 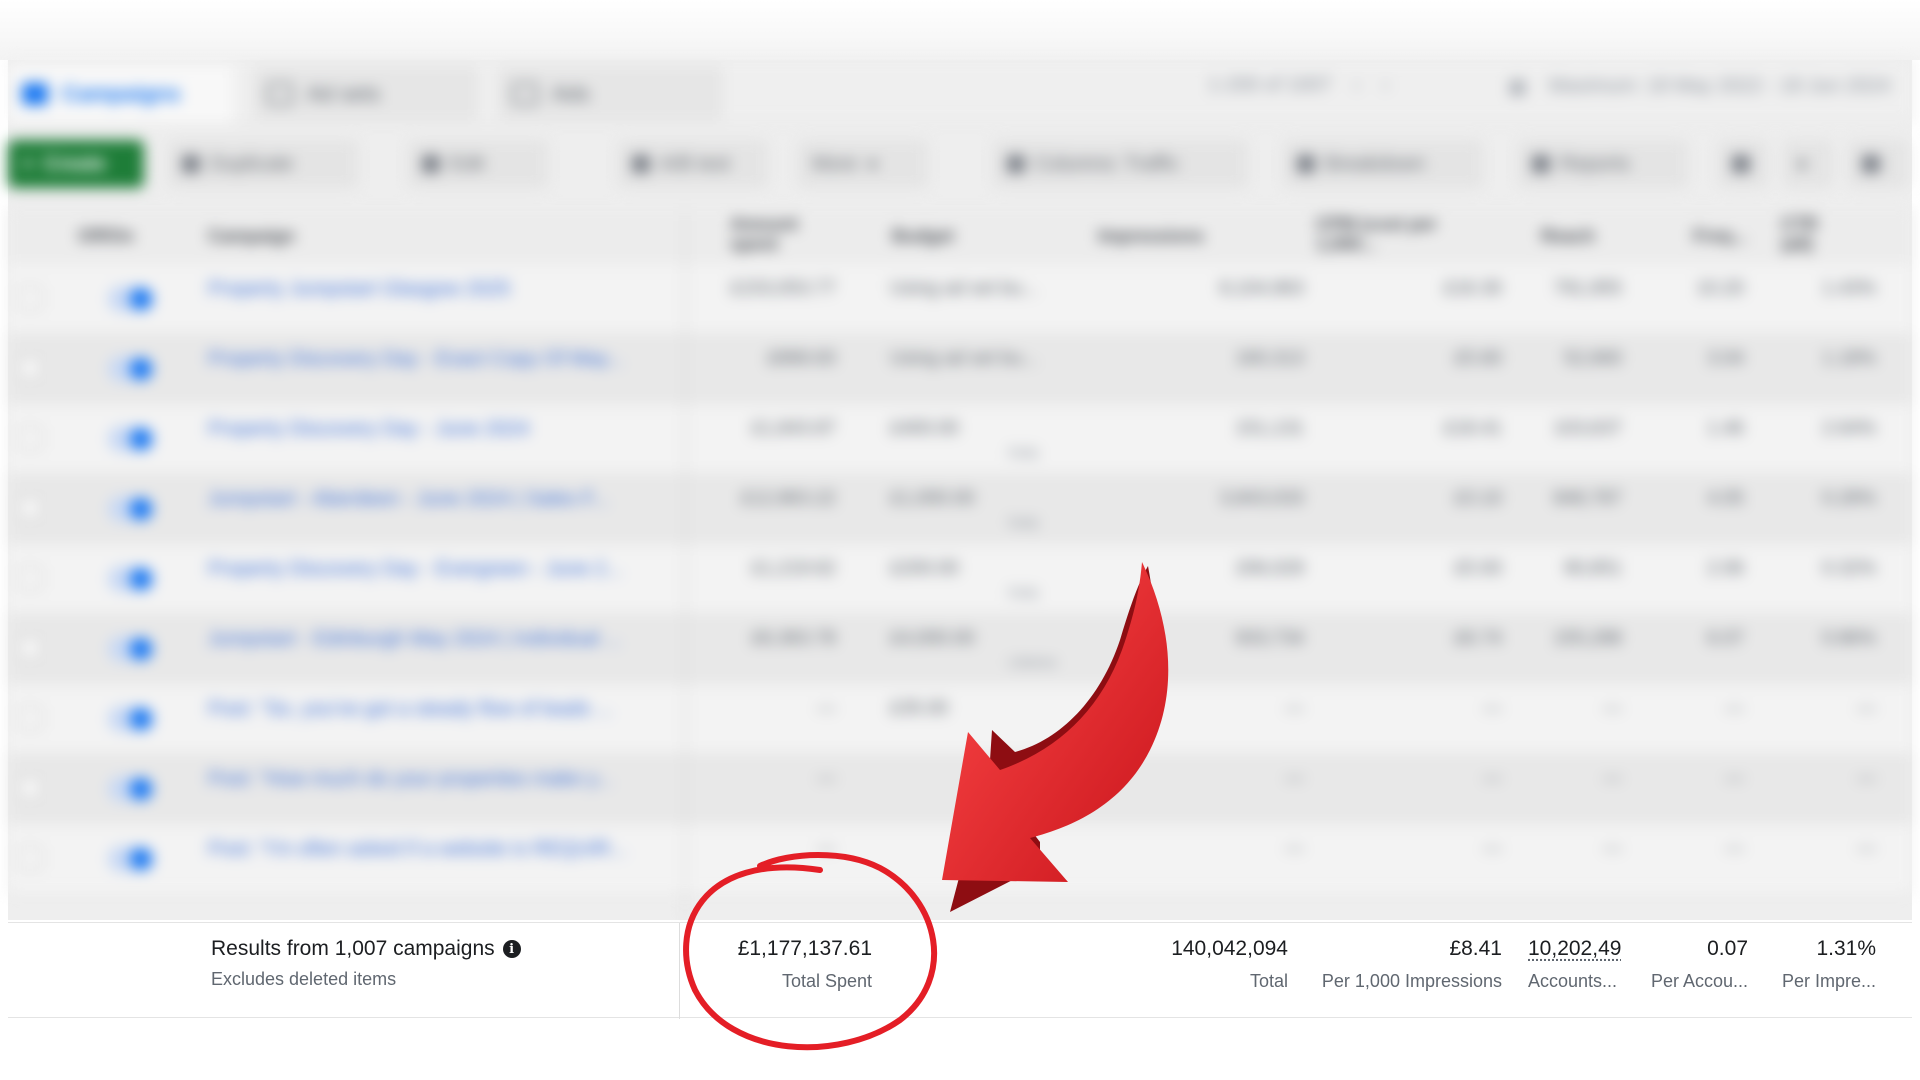 I want to click on tab-campaigns: Campaigns, so click(x=120, y=94).